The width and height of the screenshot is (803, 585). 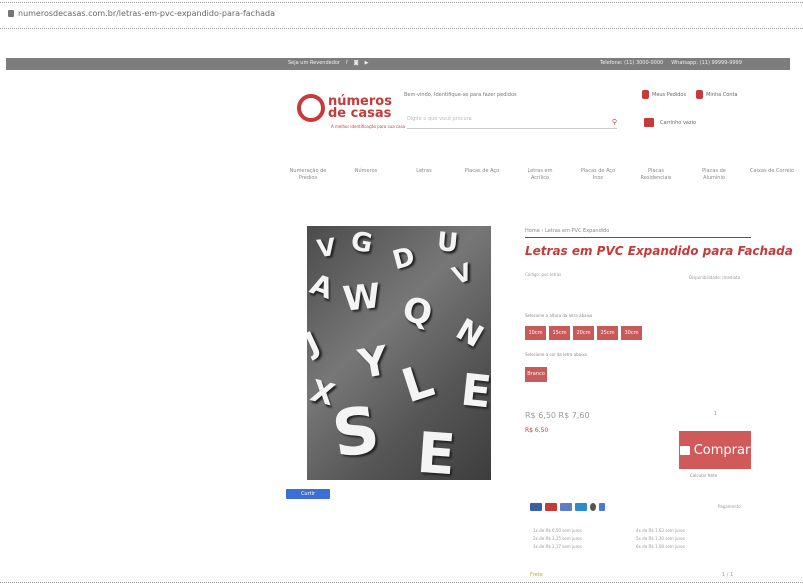 What do you see at coordinates (559, 333) in the screenshot?
I see `size-option: 15cm` at bounding box center [559, 333].